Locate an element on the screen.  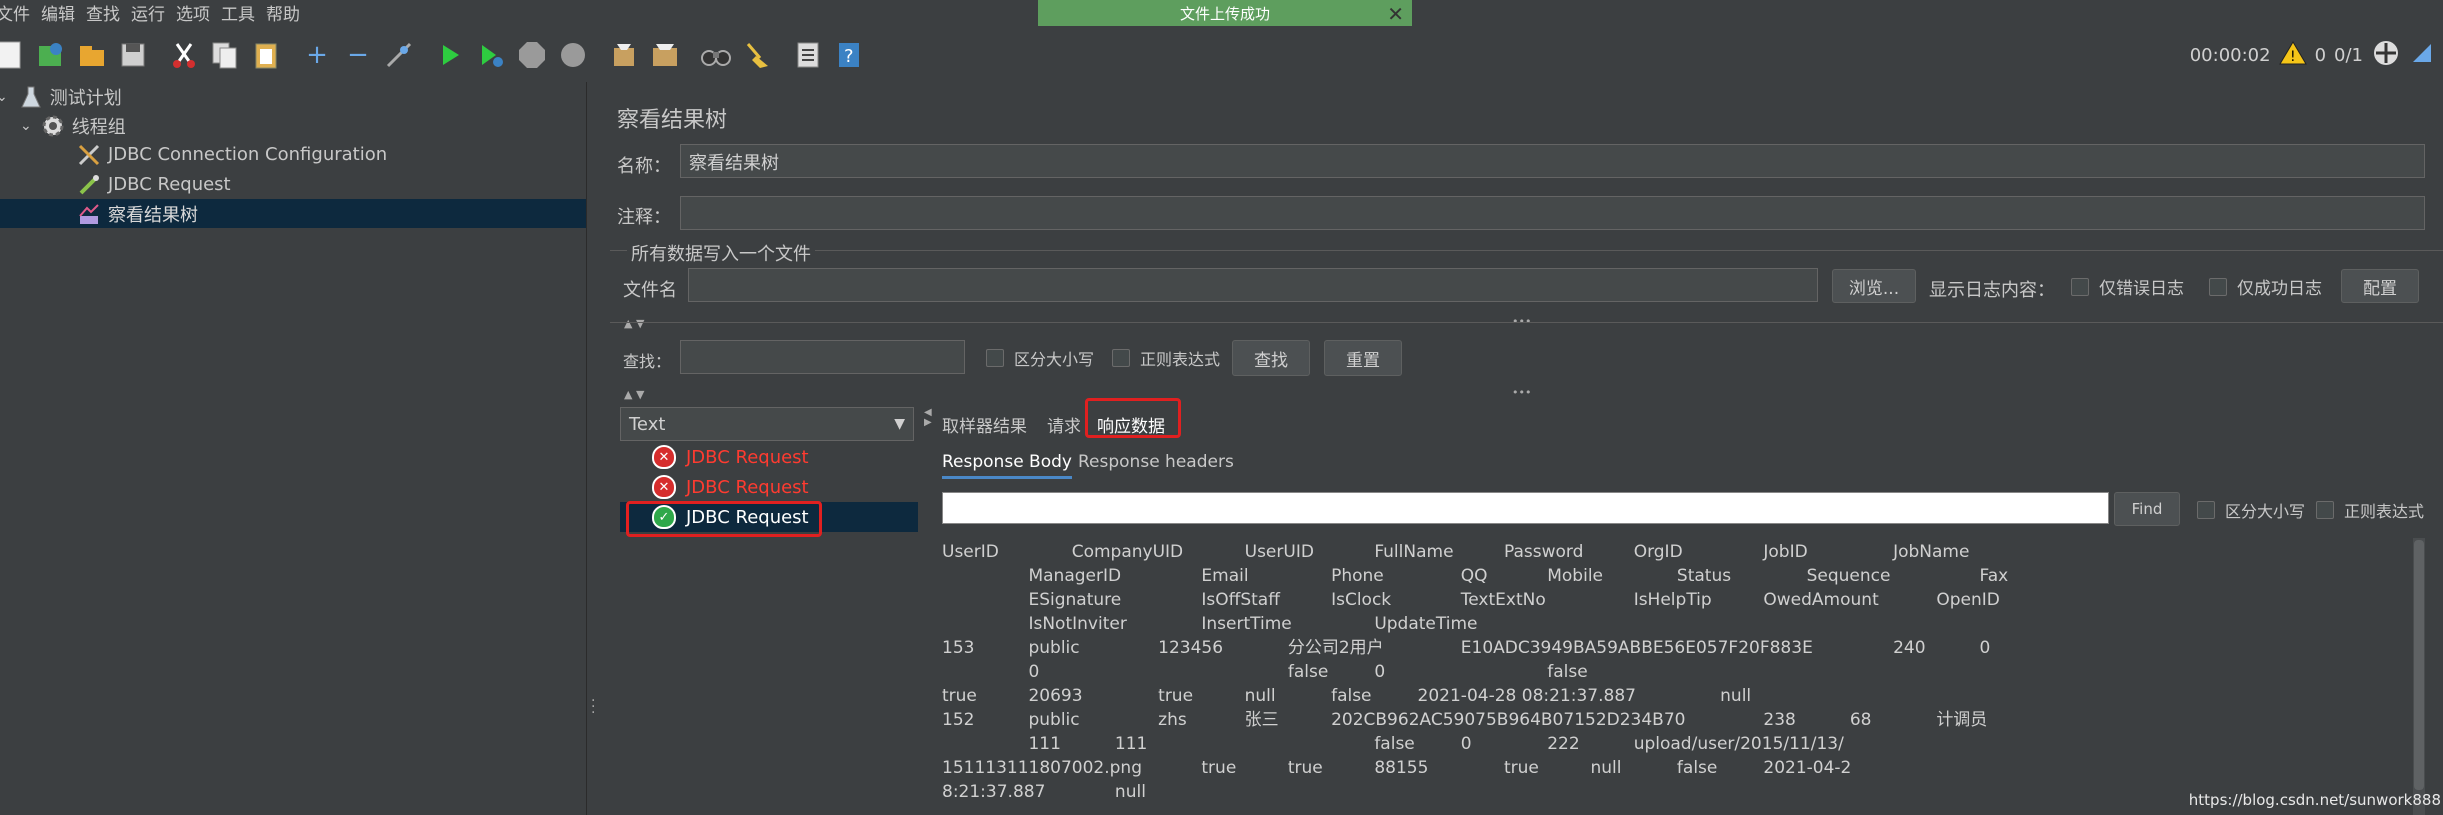
tree-item-thread-group: ⌄ 线程组 is located at coordinates (73, 125).